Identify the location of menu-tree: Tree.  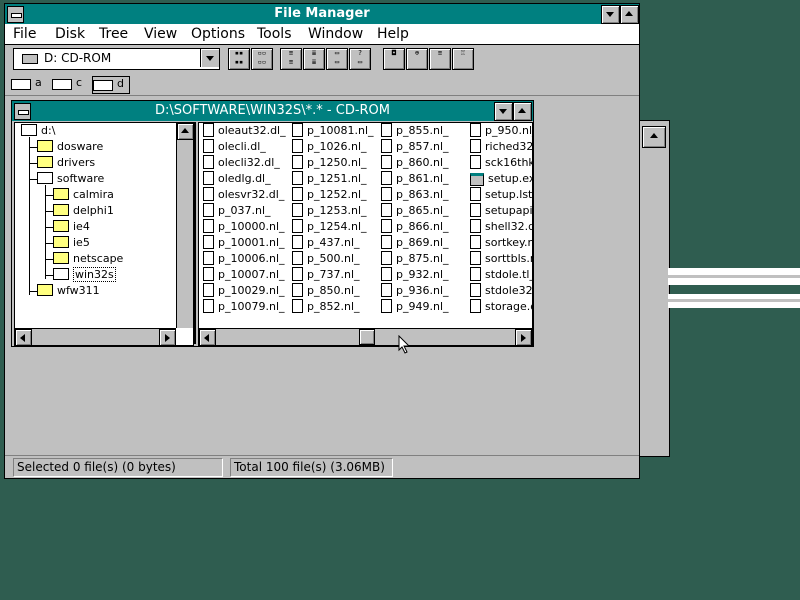
(113, 34).